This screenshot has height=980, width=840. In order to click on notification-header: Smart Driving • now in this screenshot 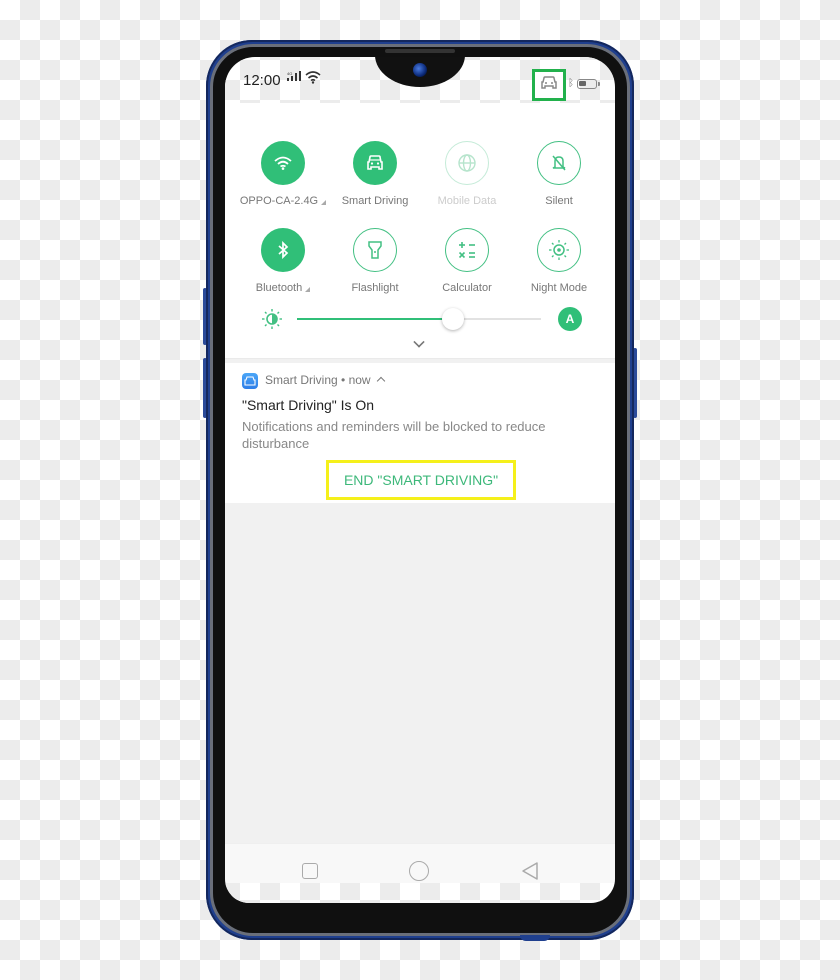, I will do `click(325, 380)`.